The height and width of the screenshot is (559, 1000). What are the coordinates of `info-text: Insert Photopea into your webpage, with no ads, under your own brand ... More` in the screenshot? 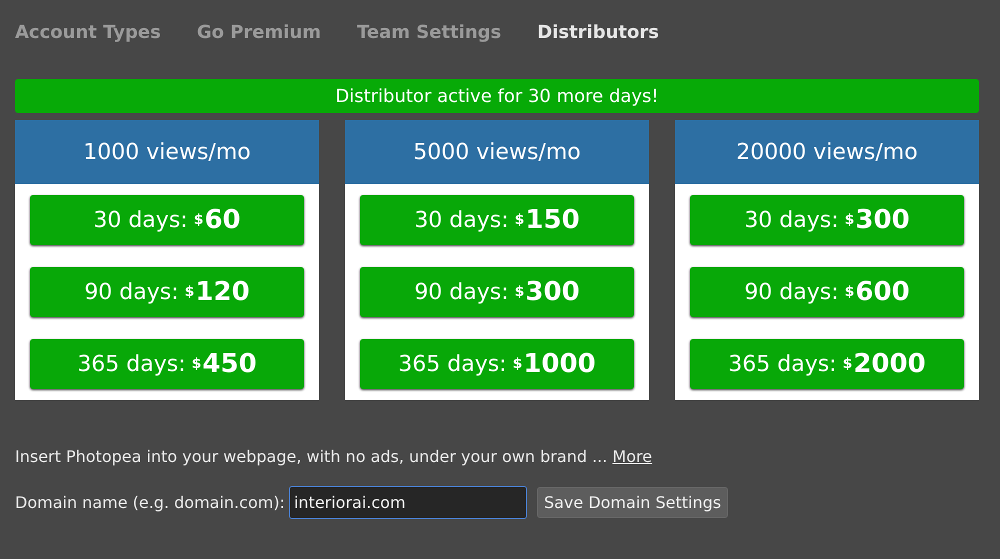 It's located at (334, 456).